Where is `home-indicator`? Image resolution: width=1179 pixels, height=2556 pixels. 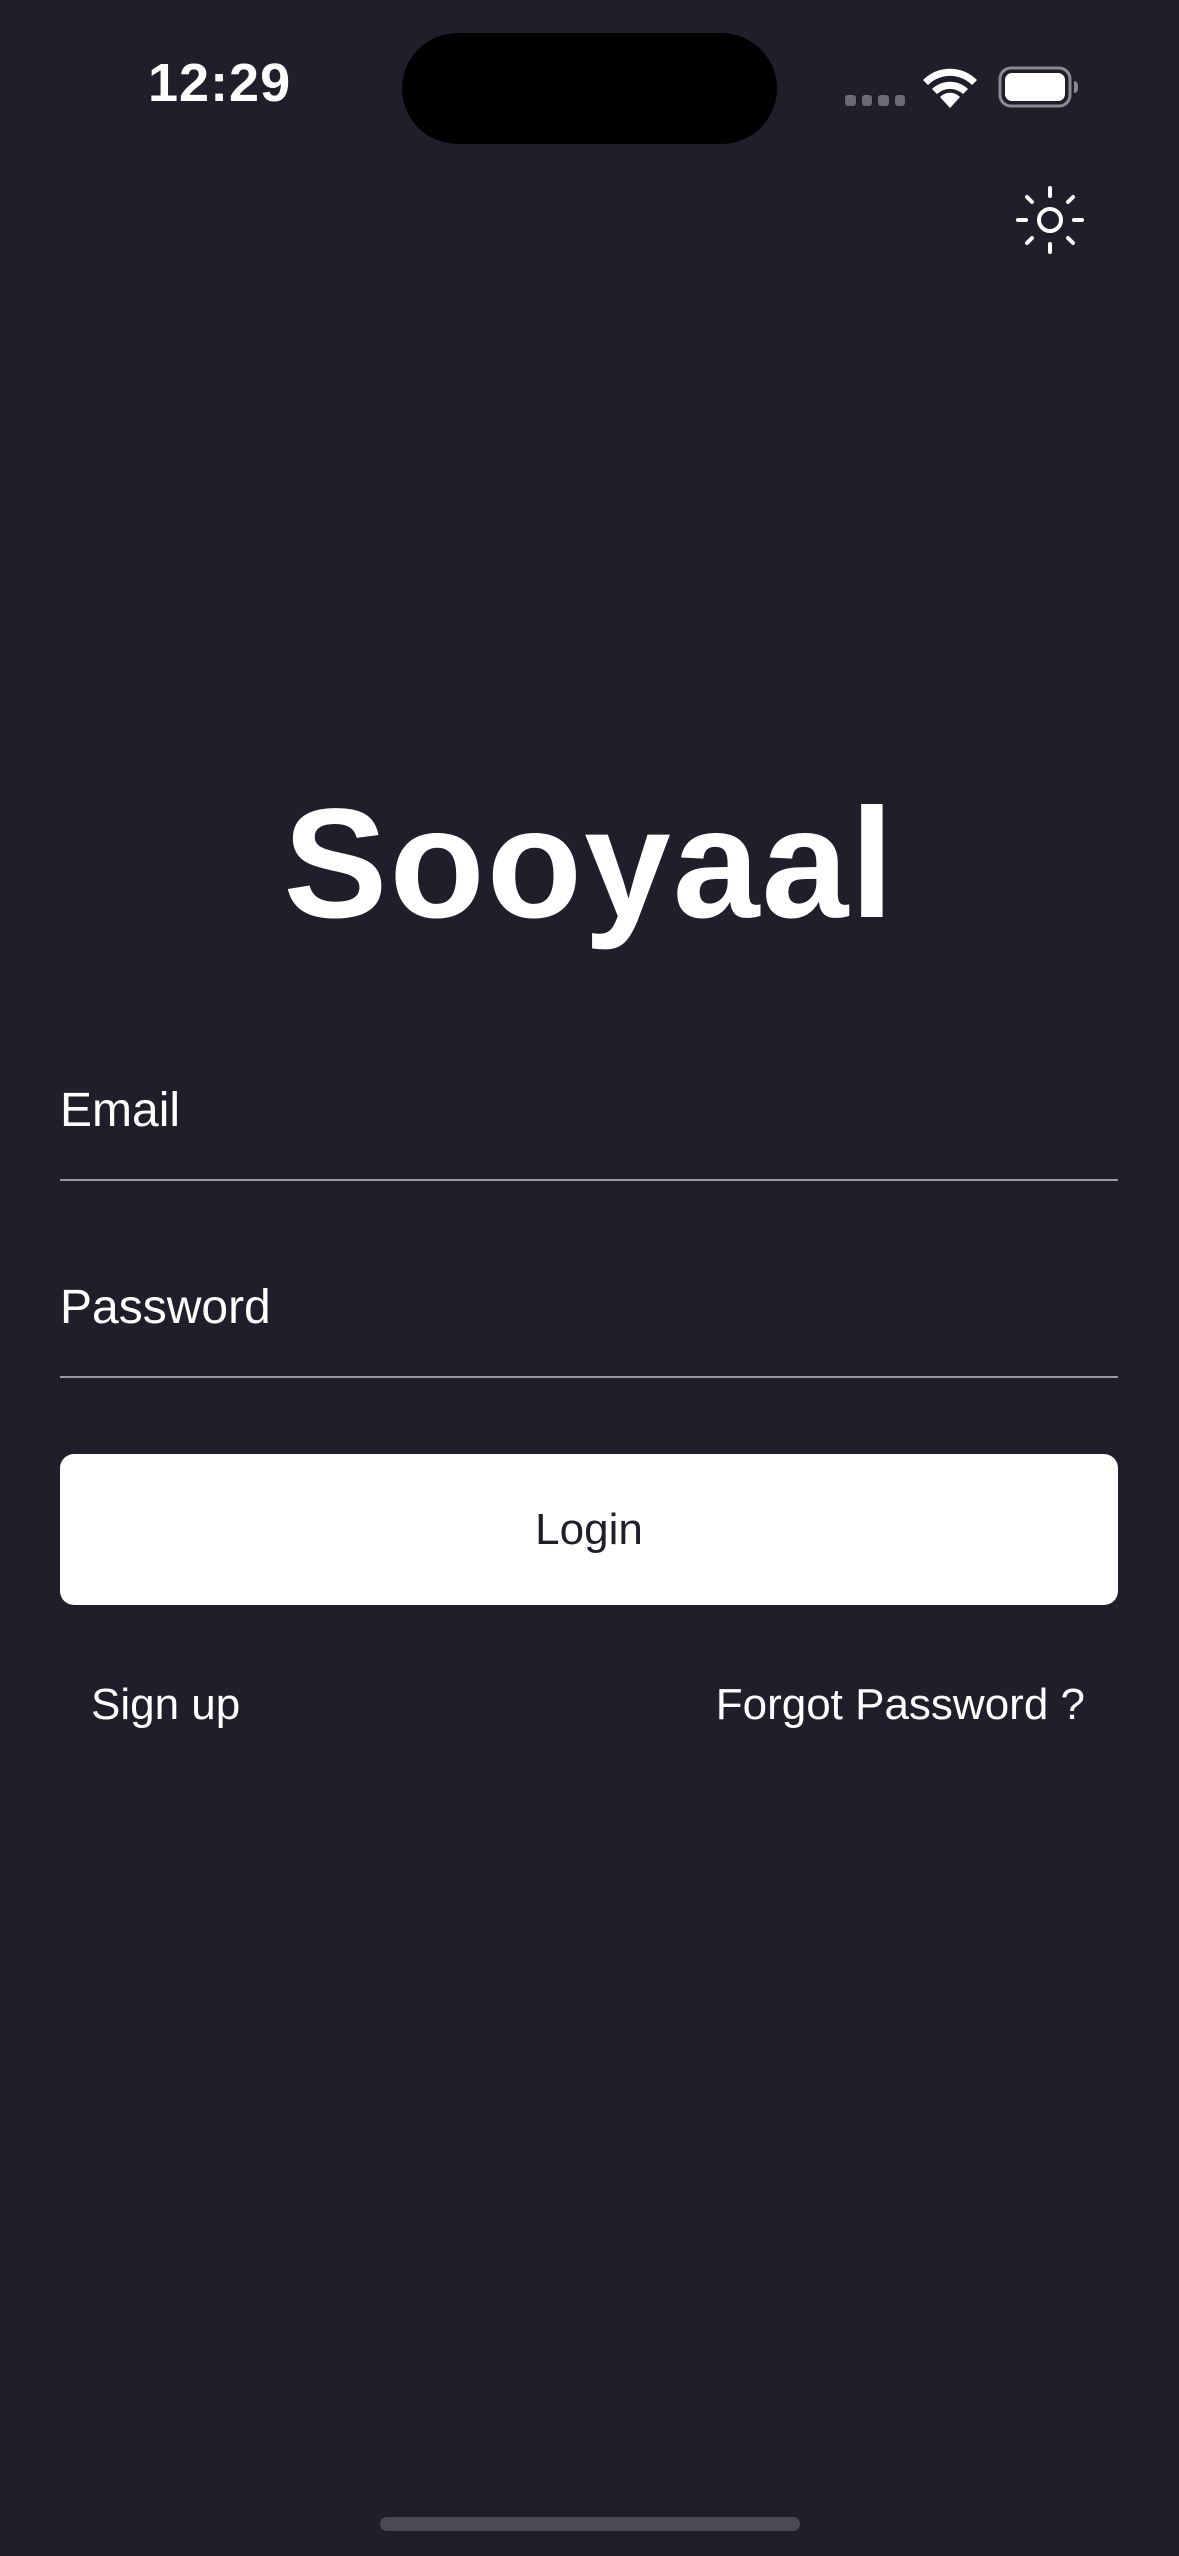
home-indicator is located at coordinates (590, 2524).